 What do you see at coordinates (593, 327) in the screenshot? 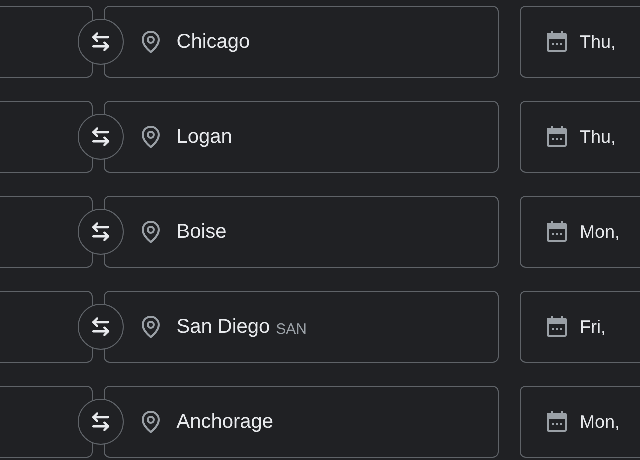
I see `departure-date: Fri,` at bounding box center [593, 327].